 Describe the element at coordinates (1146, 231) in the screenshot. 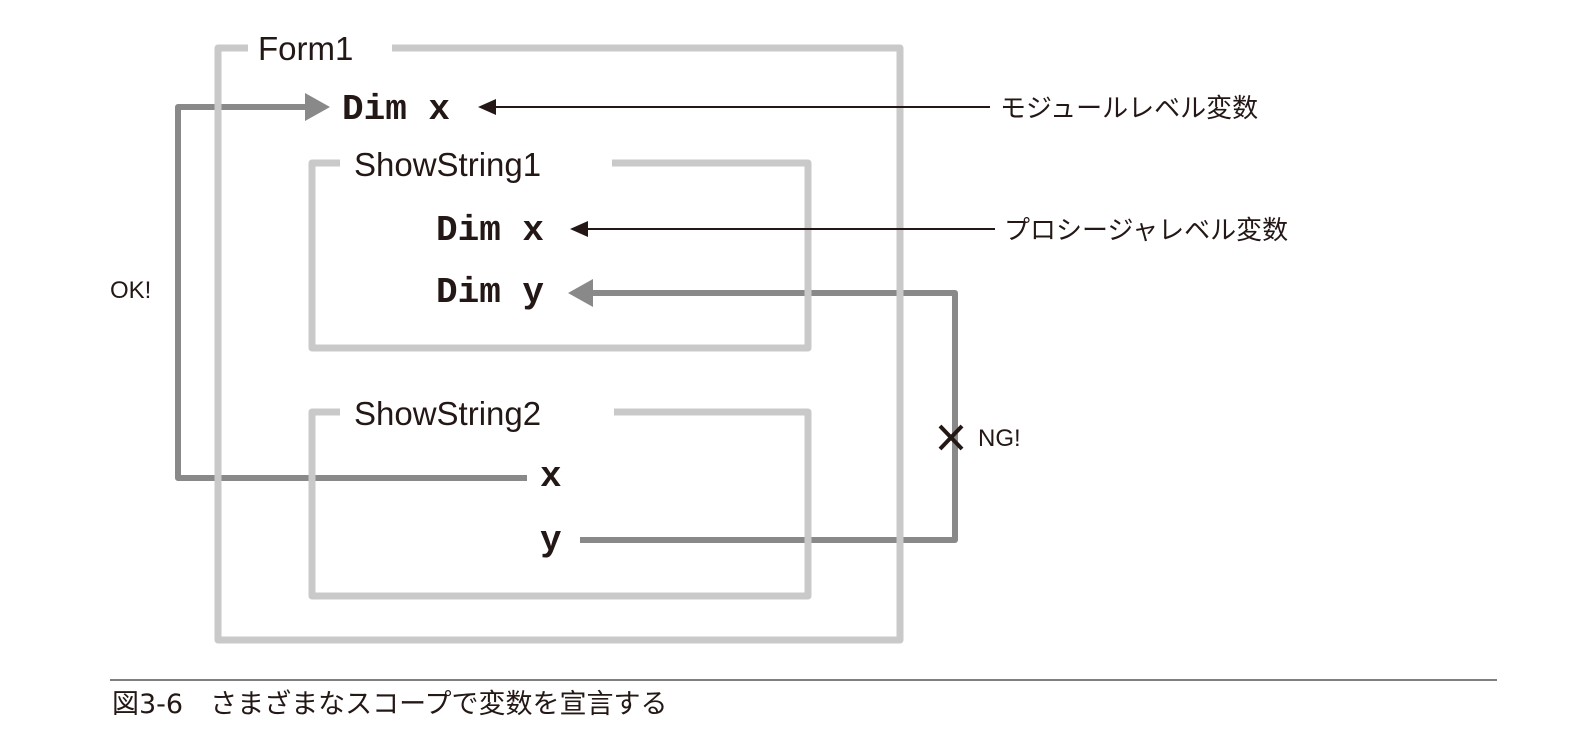

I see `procedure-level-label: プロシージャレベル変数` at that location.